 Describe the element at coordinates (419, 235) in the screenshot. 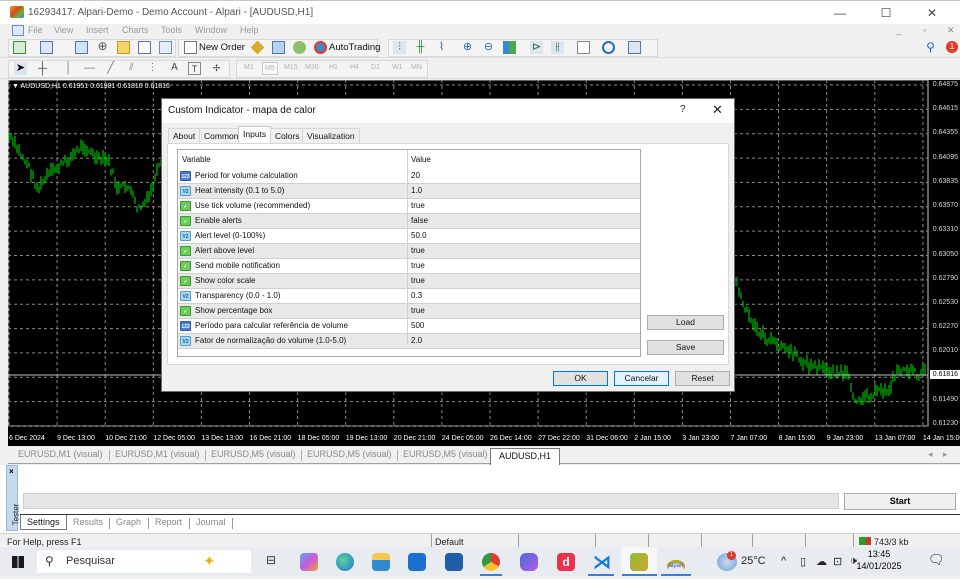

I see `input-value: 50.0` at that location.